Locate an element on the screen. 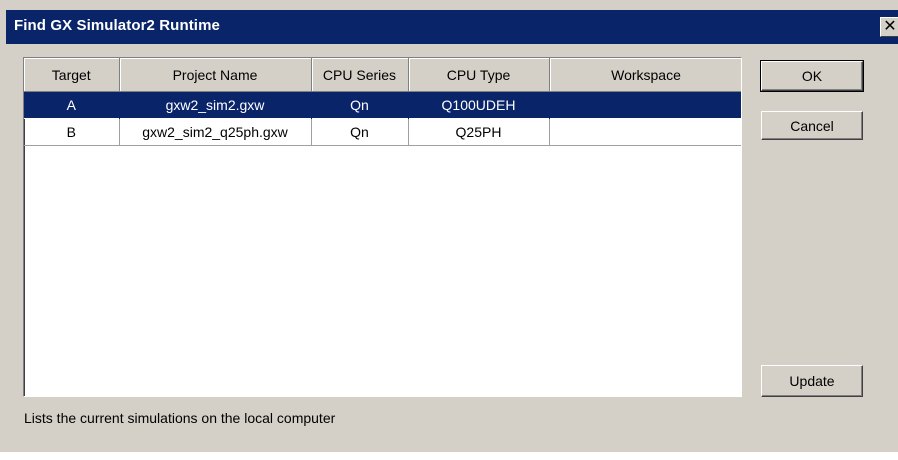 The width and height of the screenshot is (898, 460). column-header-cpu-series: CPU Series is located at coordinates (360, 75).